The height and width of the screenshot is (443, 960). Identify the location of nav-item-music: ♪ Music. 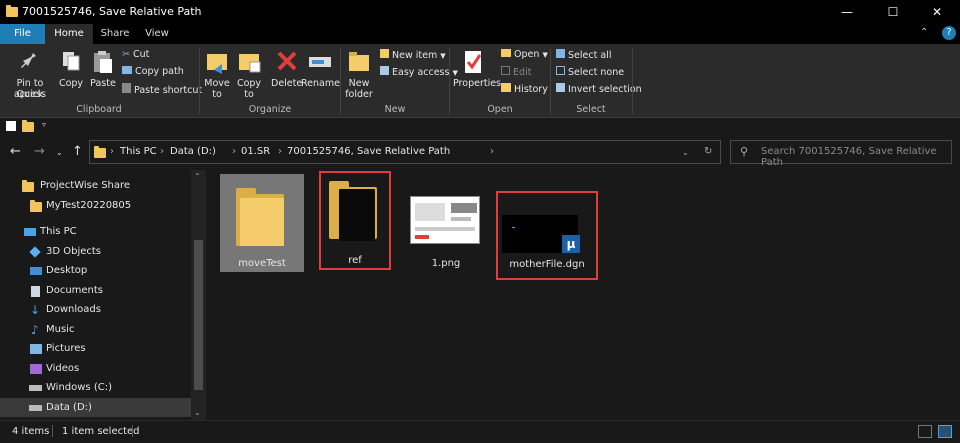
(95, 330).